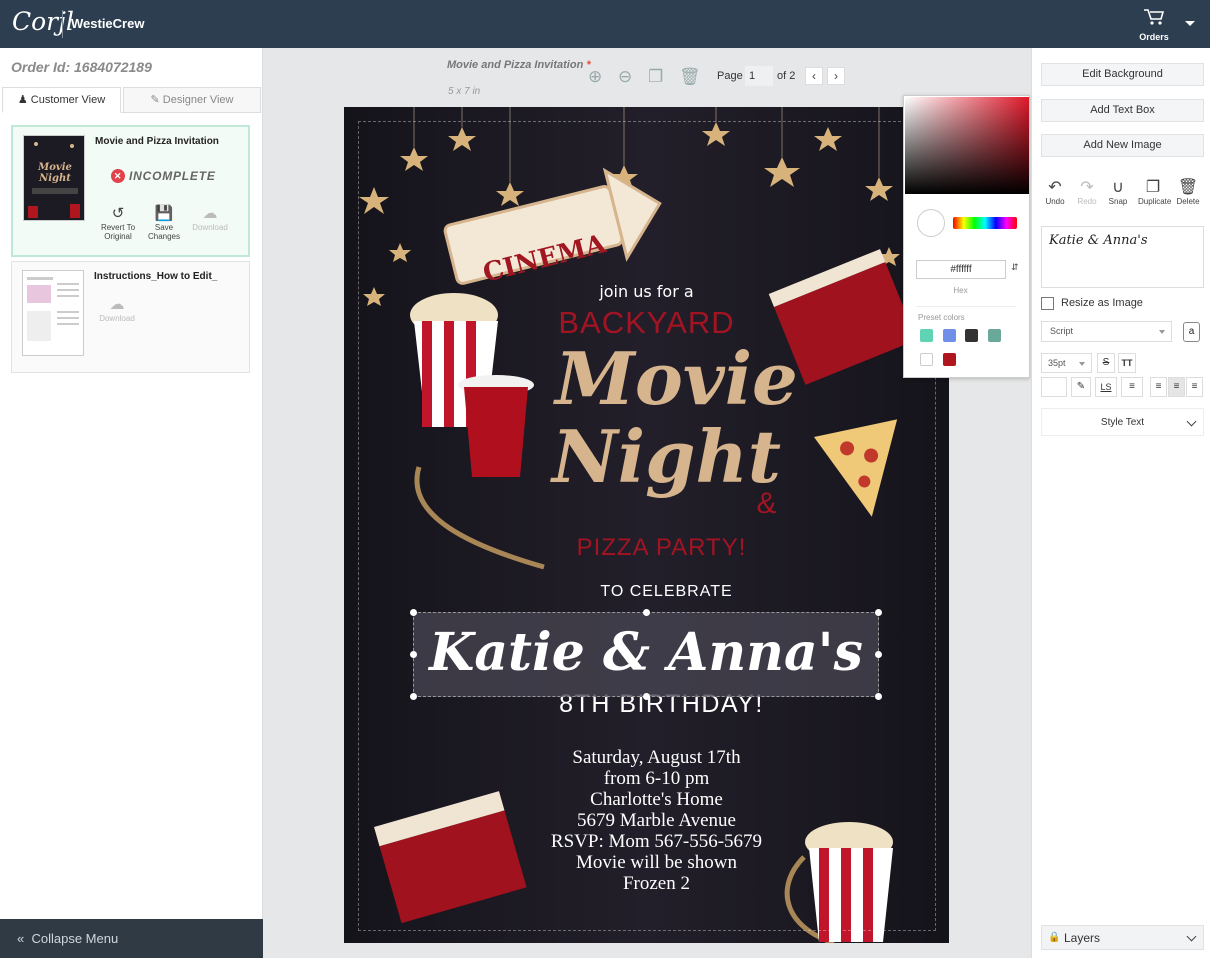  I want to click on double-chevron-left-icon: «, so click(21, 938).